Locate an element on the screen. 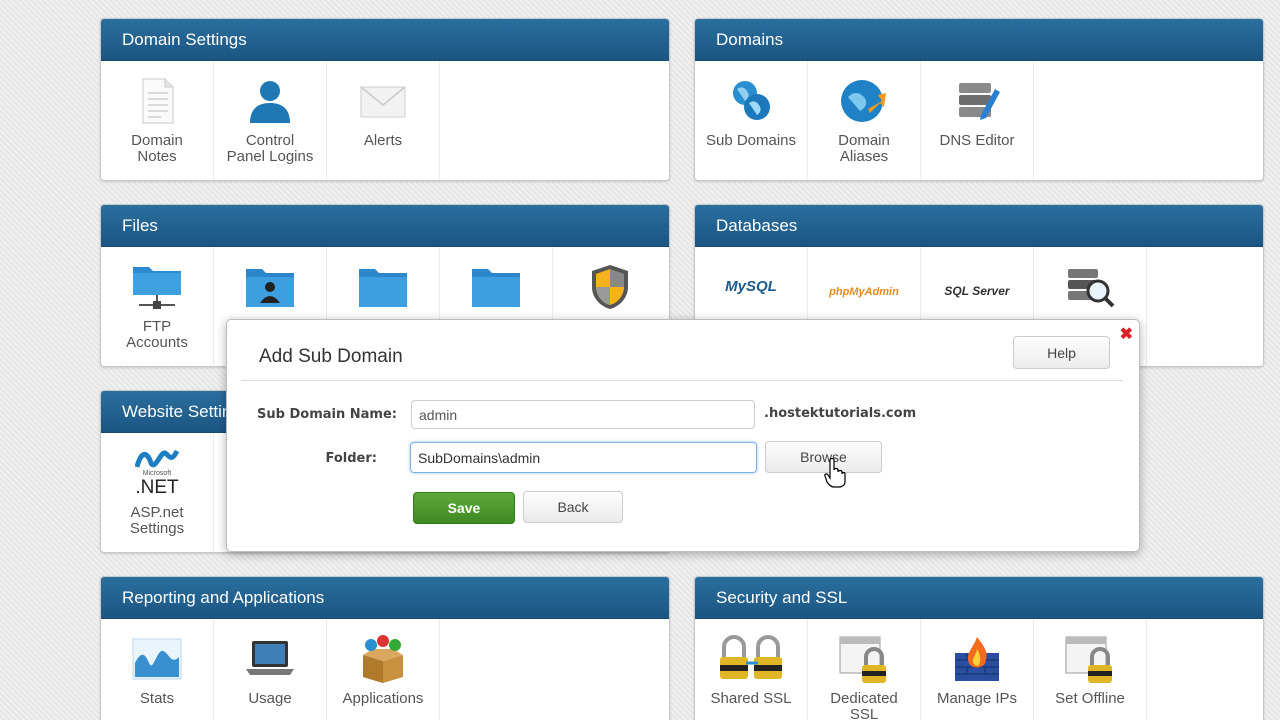  dialog-title: Add Sub Domain is located at coordinates (331, 356).